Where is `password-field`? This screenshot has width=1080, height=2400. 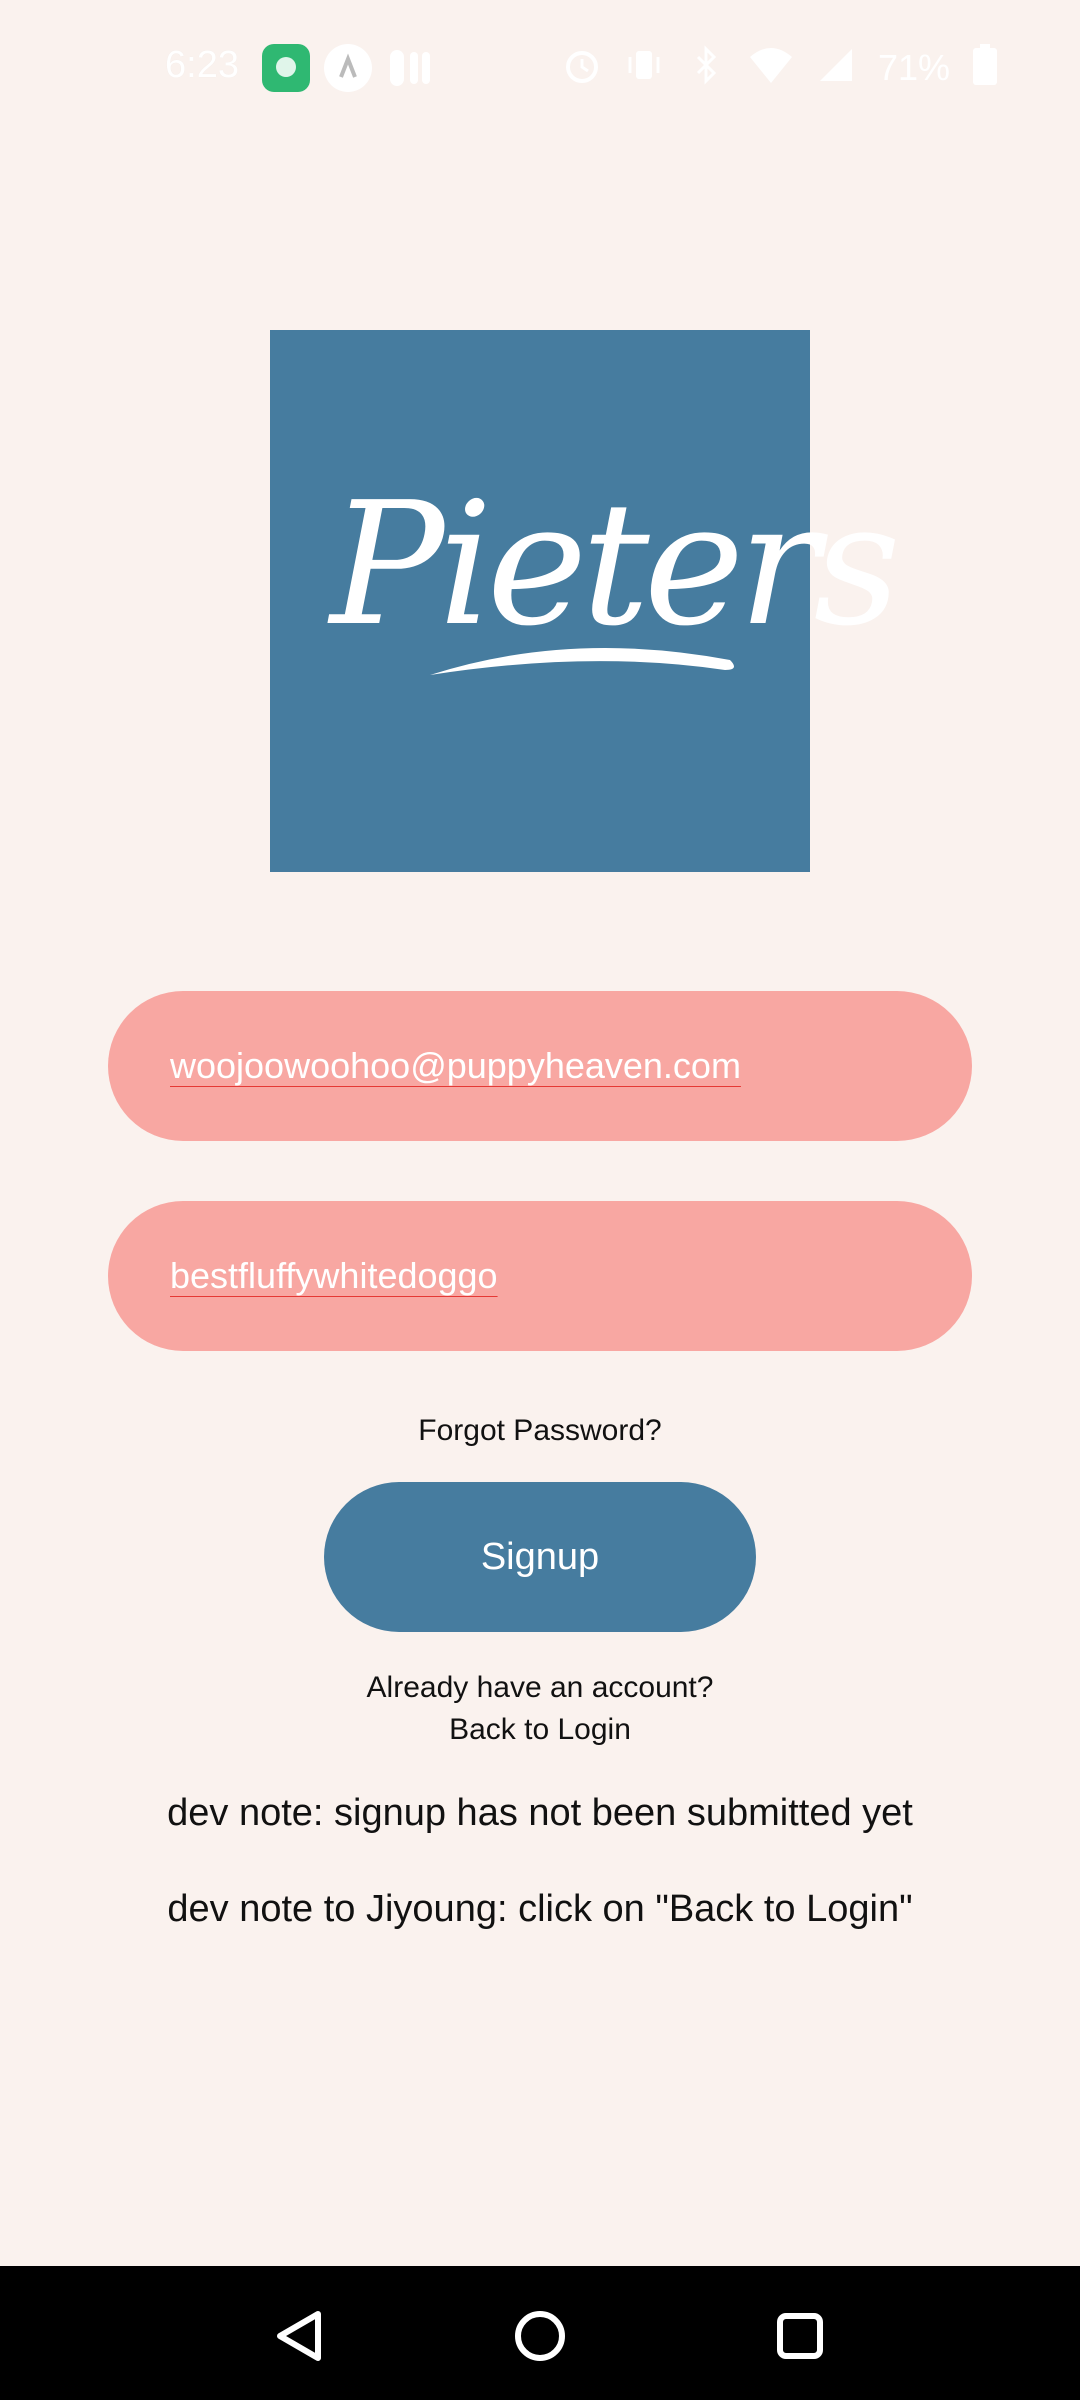
password-field is located at coordinates (540, 1276).